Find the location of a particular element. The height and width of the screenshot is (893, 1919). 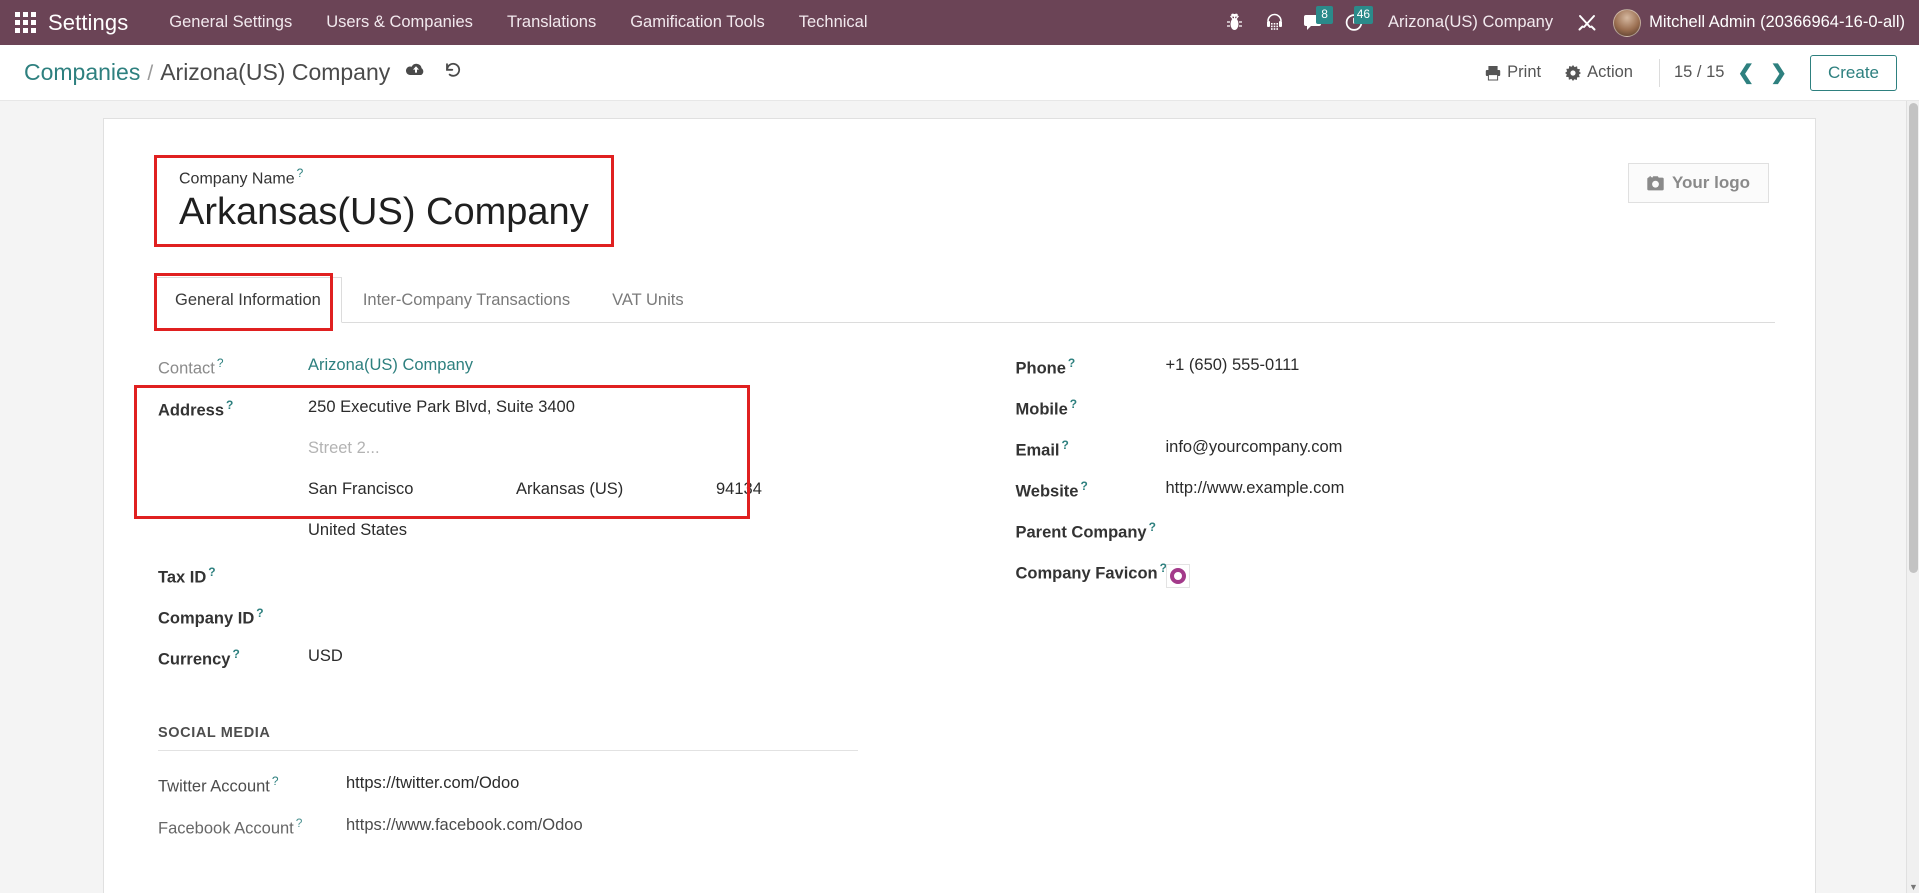

avatar is located at coordinates (1627, 22).